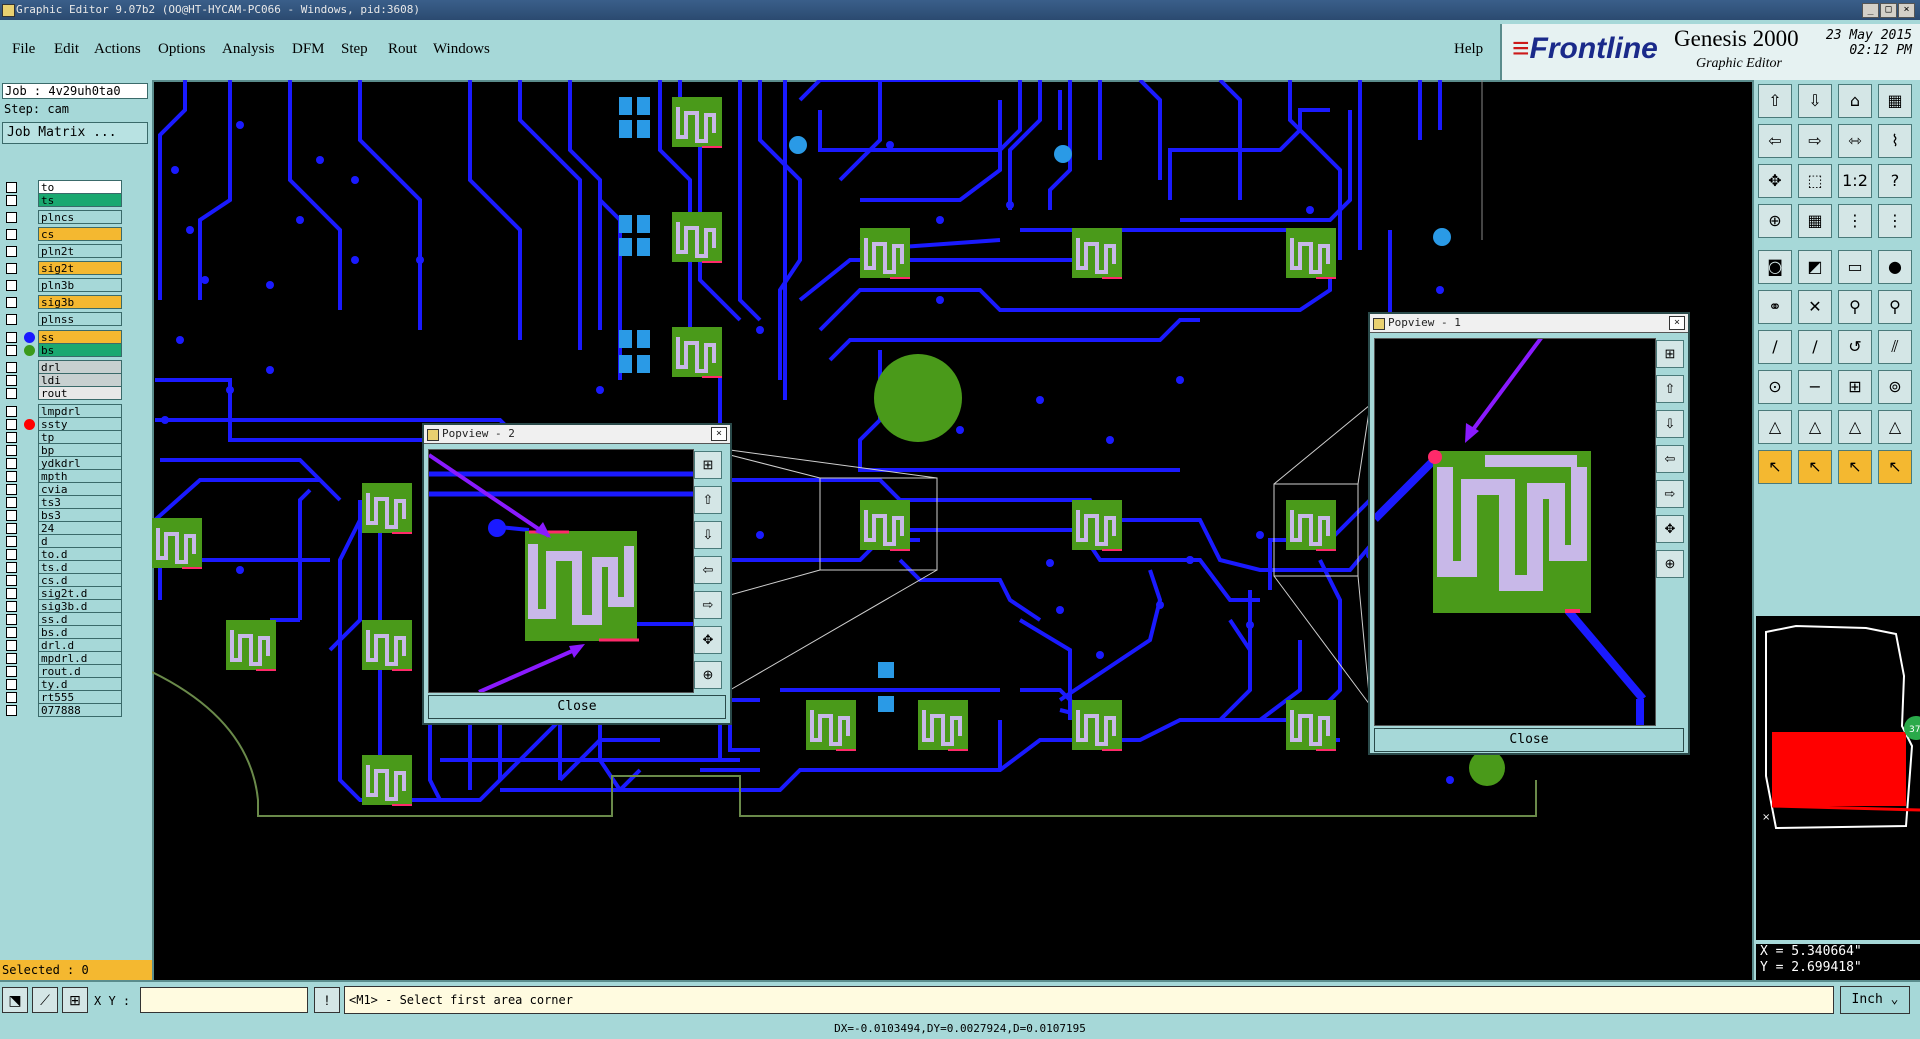 This screenshot has height=1039, width=1920. I want to click on tool-button-35-icon: △, so click(1855, 427).